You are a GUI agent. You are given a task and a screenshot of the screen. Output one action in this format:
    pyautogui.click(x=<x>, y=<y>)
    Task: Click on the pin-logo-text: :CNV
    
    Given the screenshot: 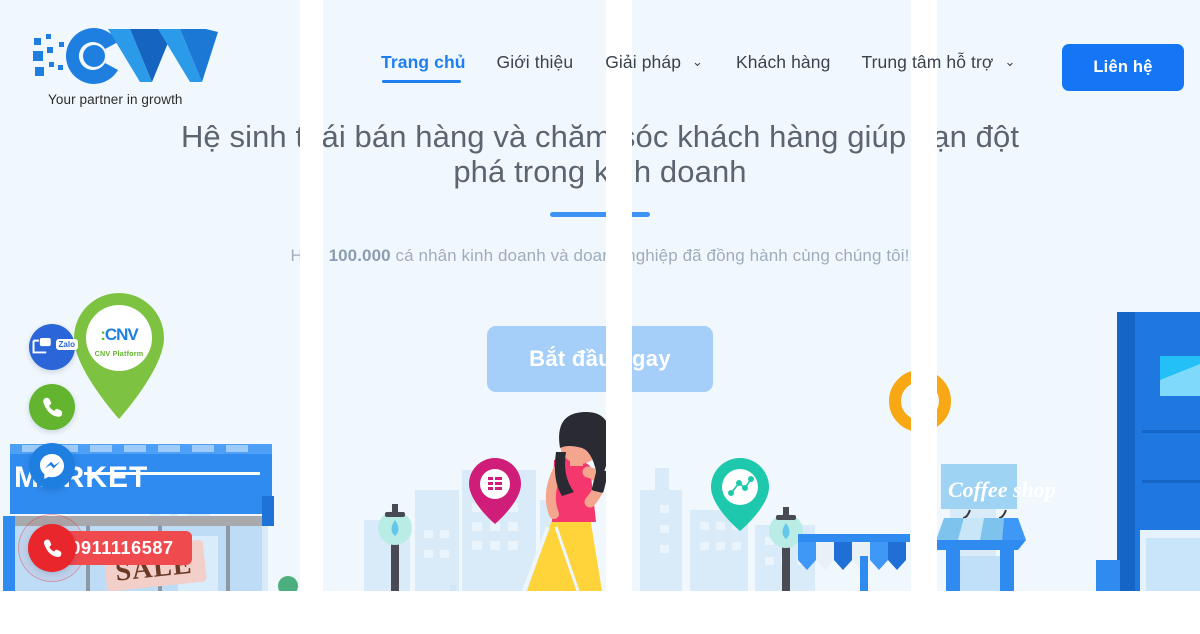 What is the action you would take?
    pyautogui.click(x=119, y=334)
    